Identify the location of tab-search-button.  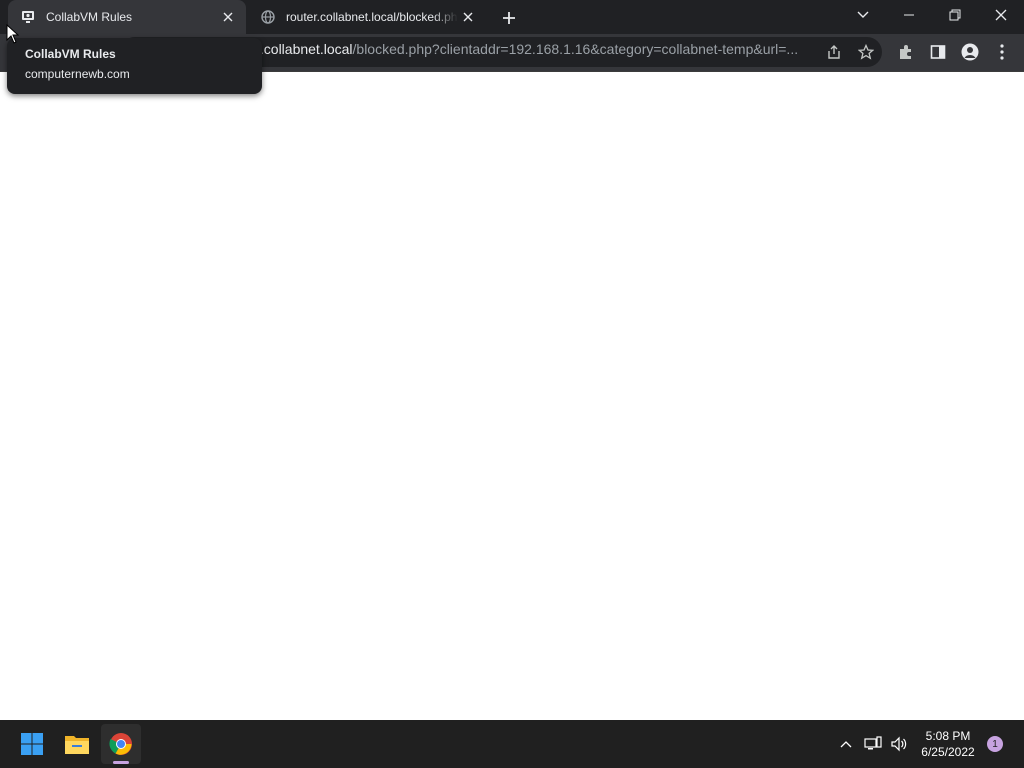
(863, 15).